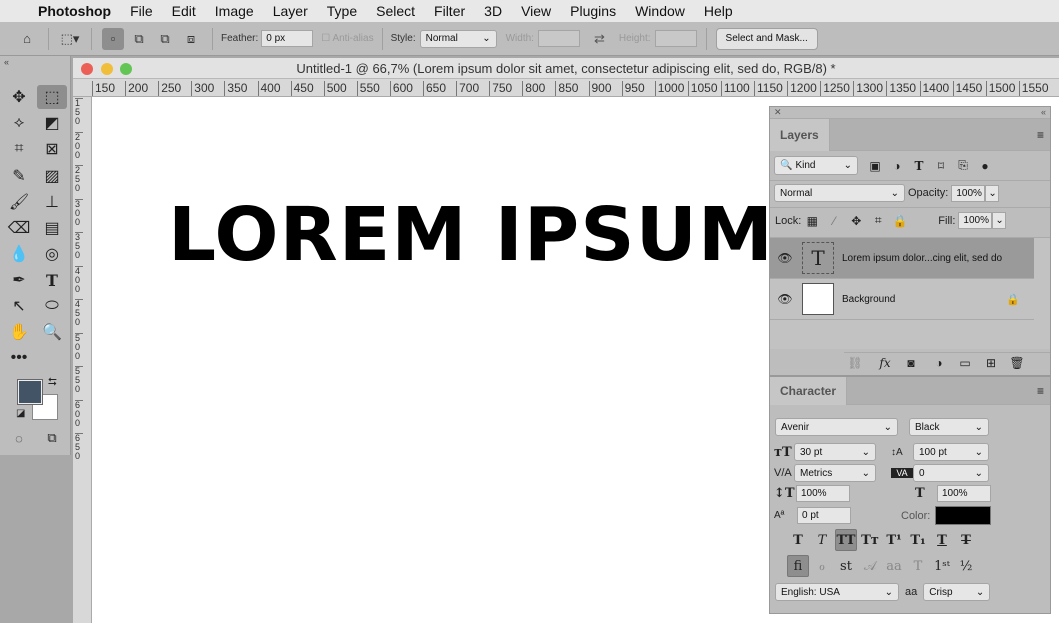  What do you see at coordinates (52, 438) in the screenshot?
I see `screen-mode-icon: ⧉` at bounding box center [52, 438].